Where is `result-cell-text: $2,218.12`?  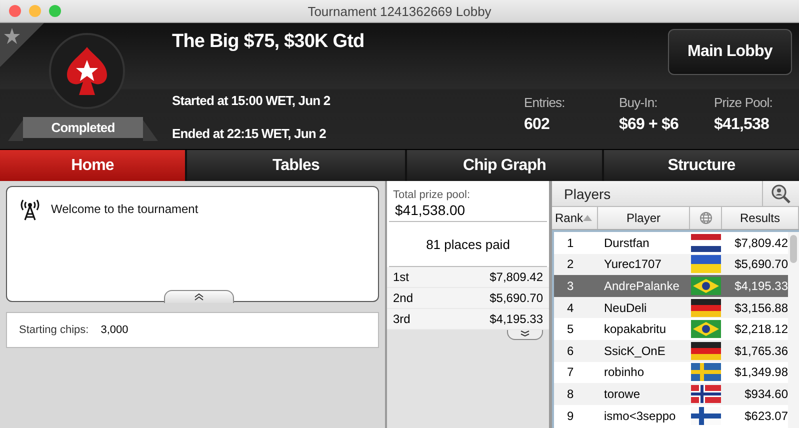 result-cell-text: $2,218.12 is located at coordinates (761, 329).